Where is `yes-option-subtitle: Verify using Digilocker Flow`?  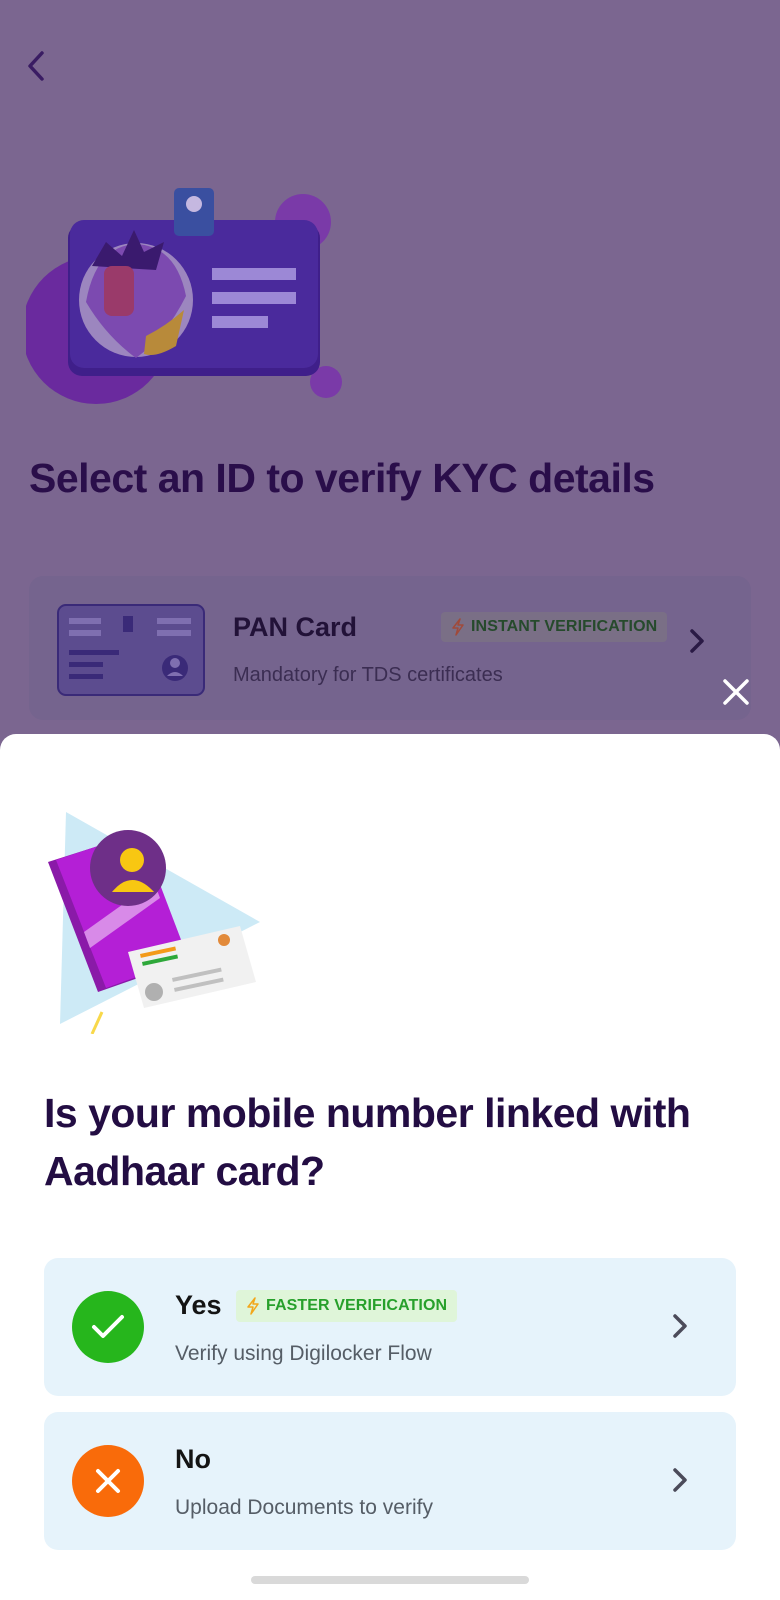 yes-option-subtitle: Verify using Digilocker Flow is located at coordinates (303, 1353).